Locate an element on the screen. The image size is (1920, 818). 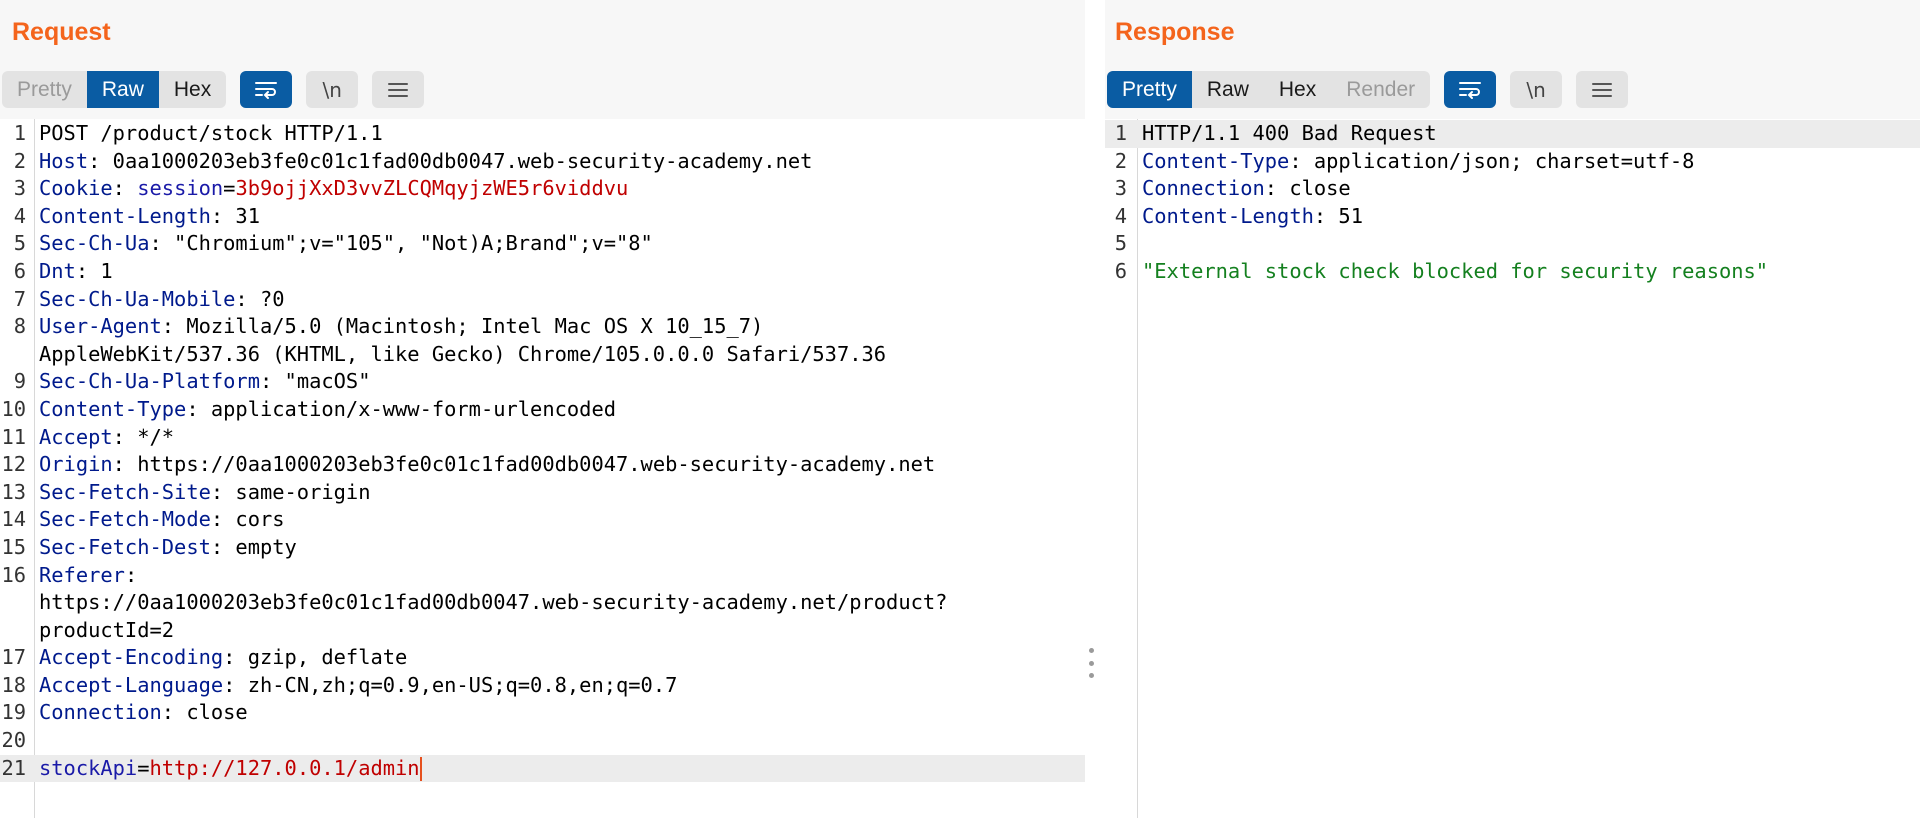
line-number: 20 is located at coordinates (13, 740).